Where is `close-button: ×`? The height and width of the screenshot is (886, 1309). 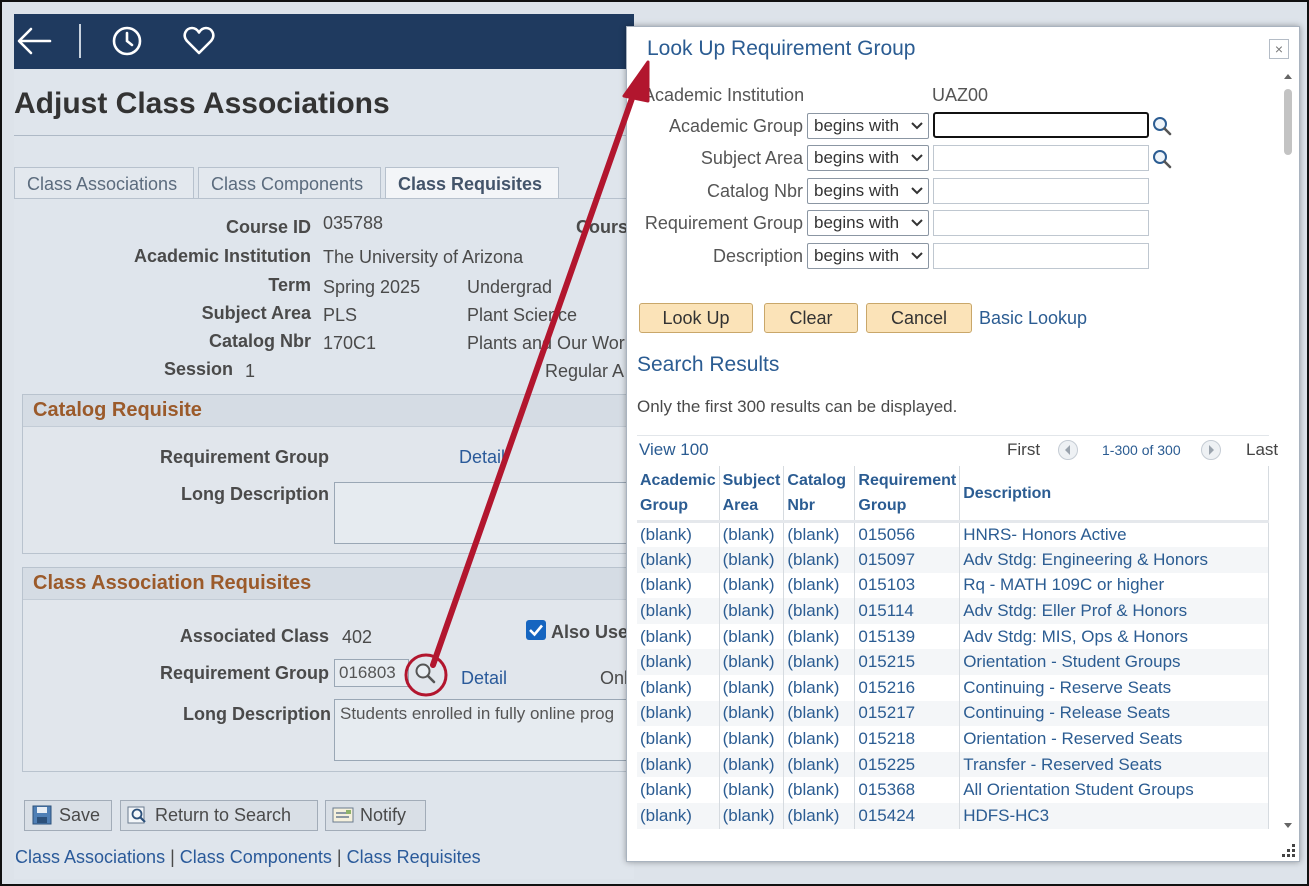
close-button: × is located at coordinates (1279, 49).